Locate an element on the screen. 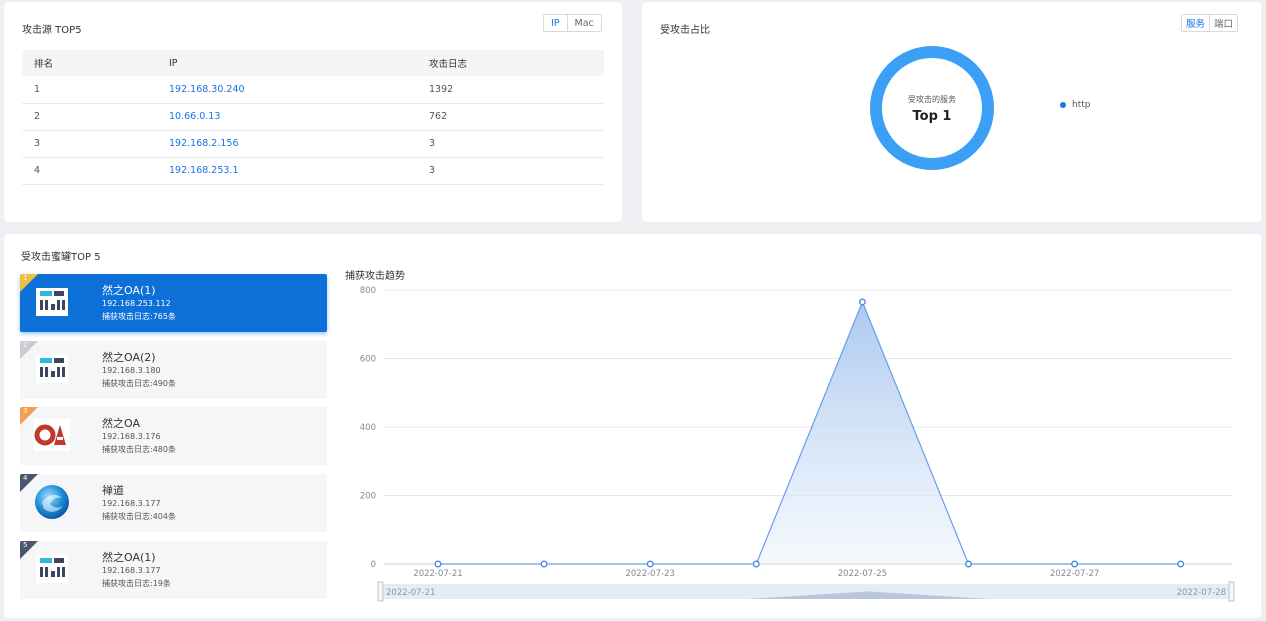  col-ip: IP is located at coordinates (299, 63).